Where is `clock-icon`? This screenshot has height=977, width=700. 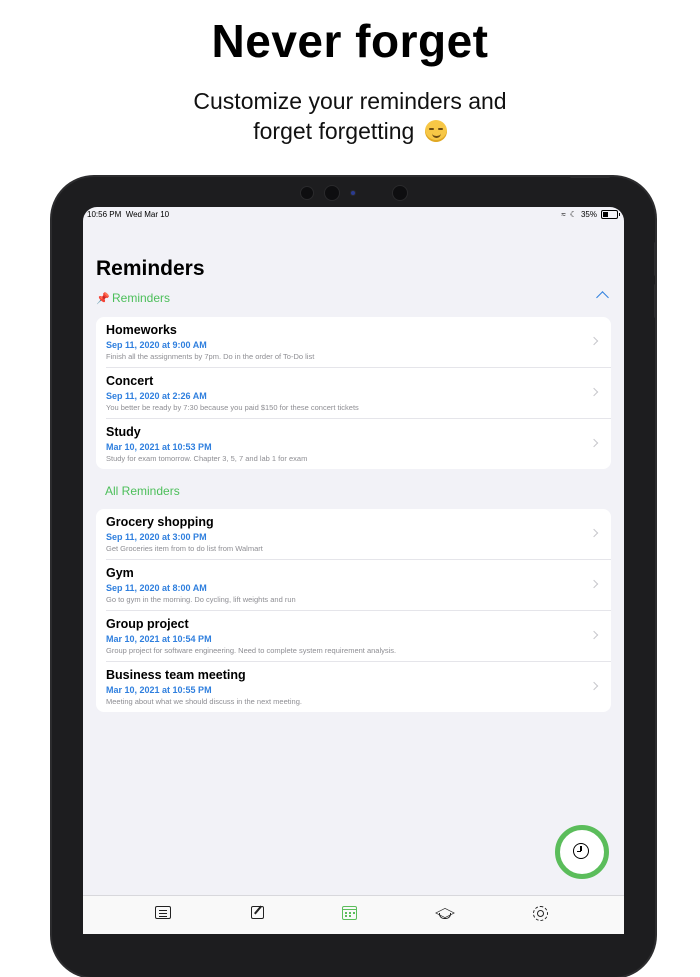 clock-icon is located at coordinates (581, 851).